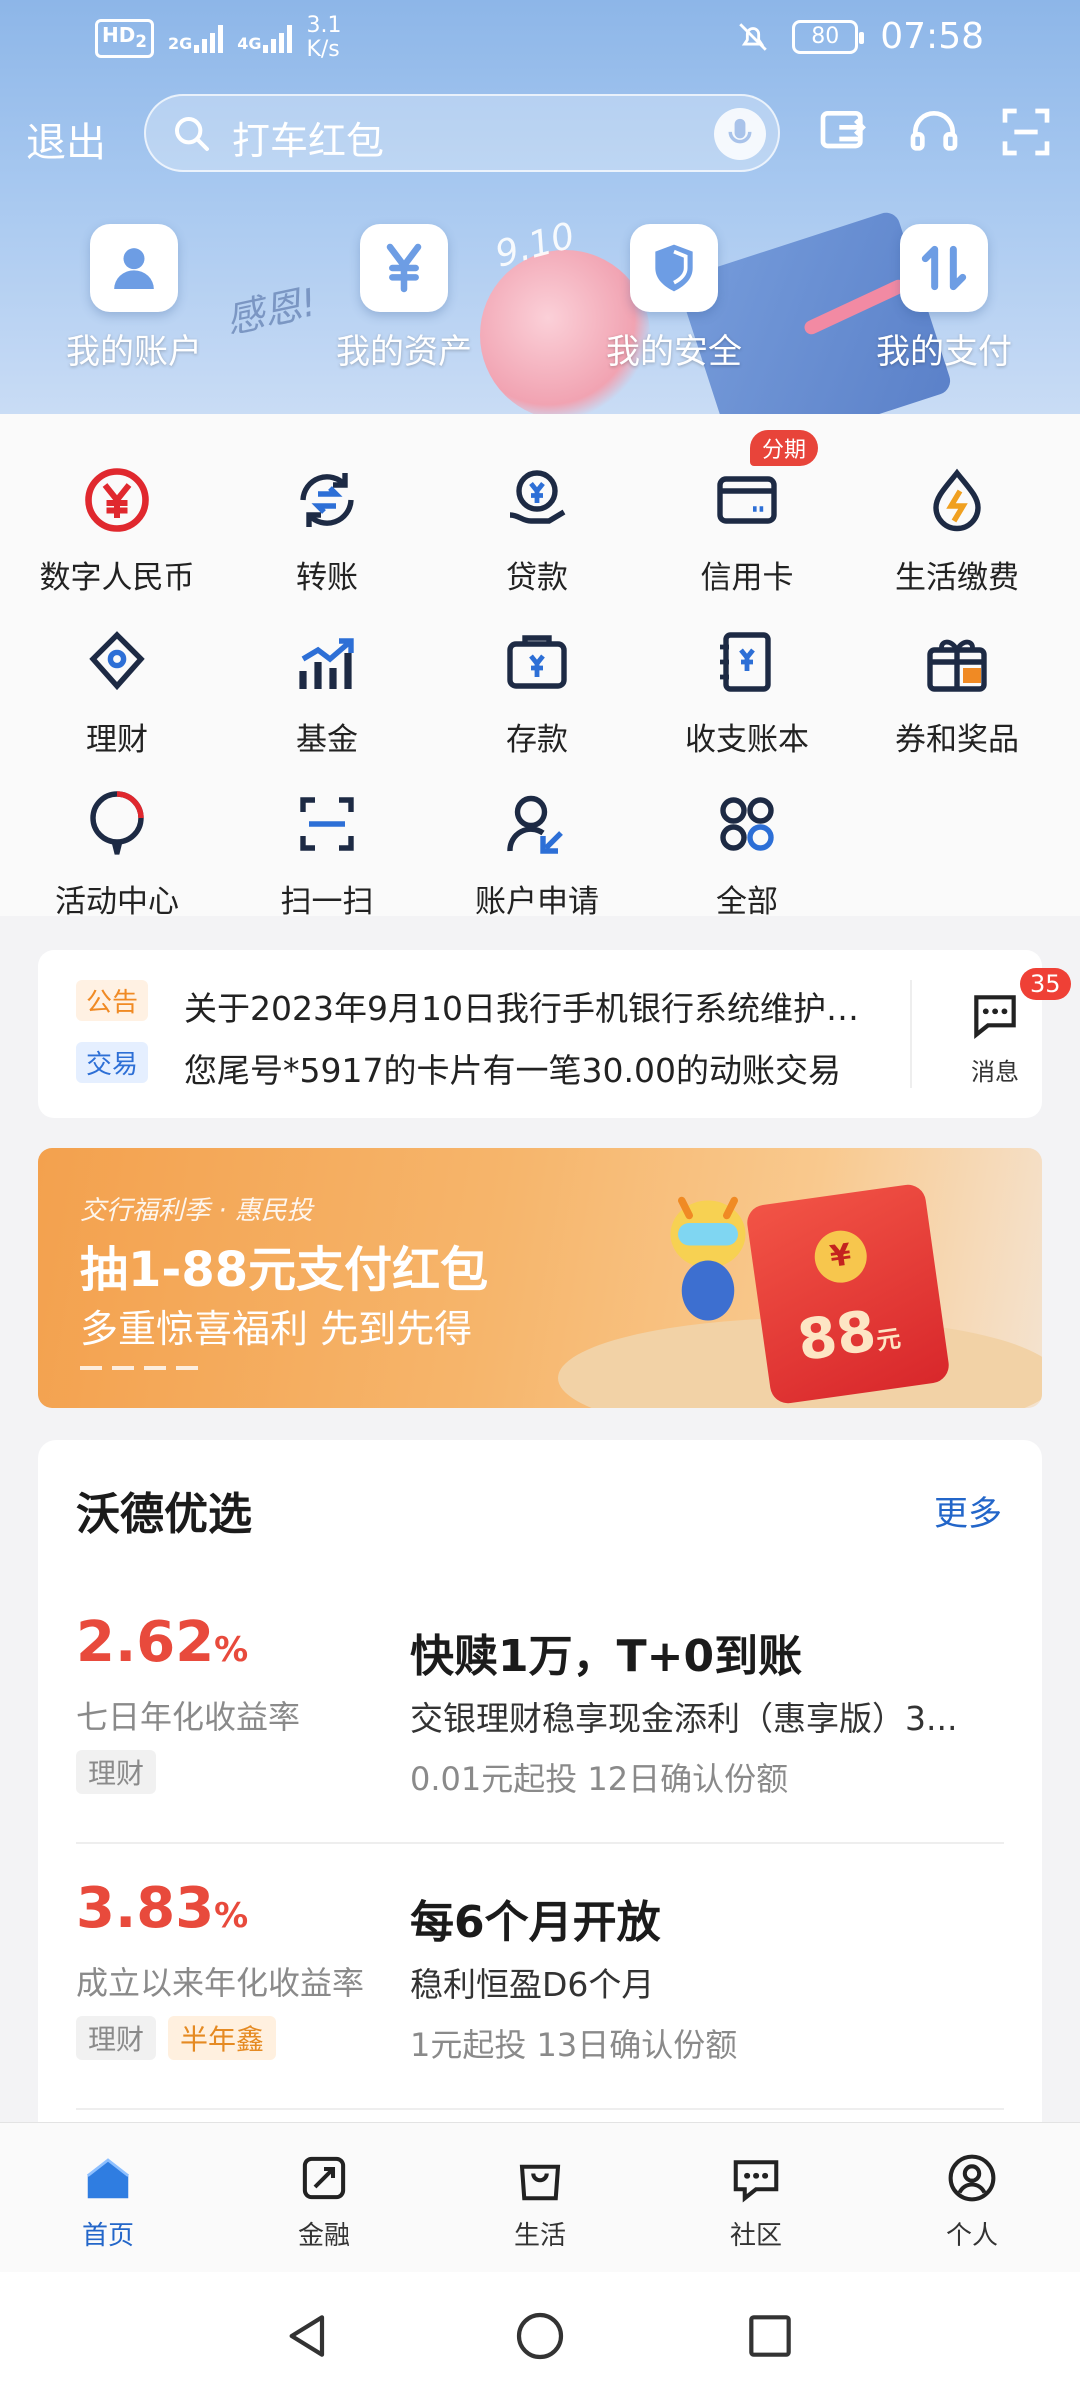 The height and width of the screenshot is (2400, 1080). What do you see at coordinates (534, 1006) in the screenshot?
I see `announcement-text: 关于2023年9月10日我行手机银行系统维护的公告` at bounding box center [534, 1006].